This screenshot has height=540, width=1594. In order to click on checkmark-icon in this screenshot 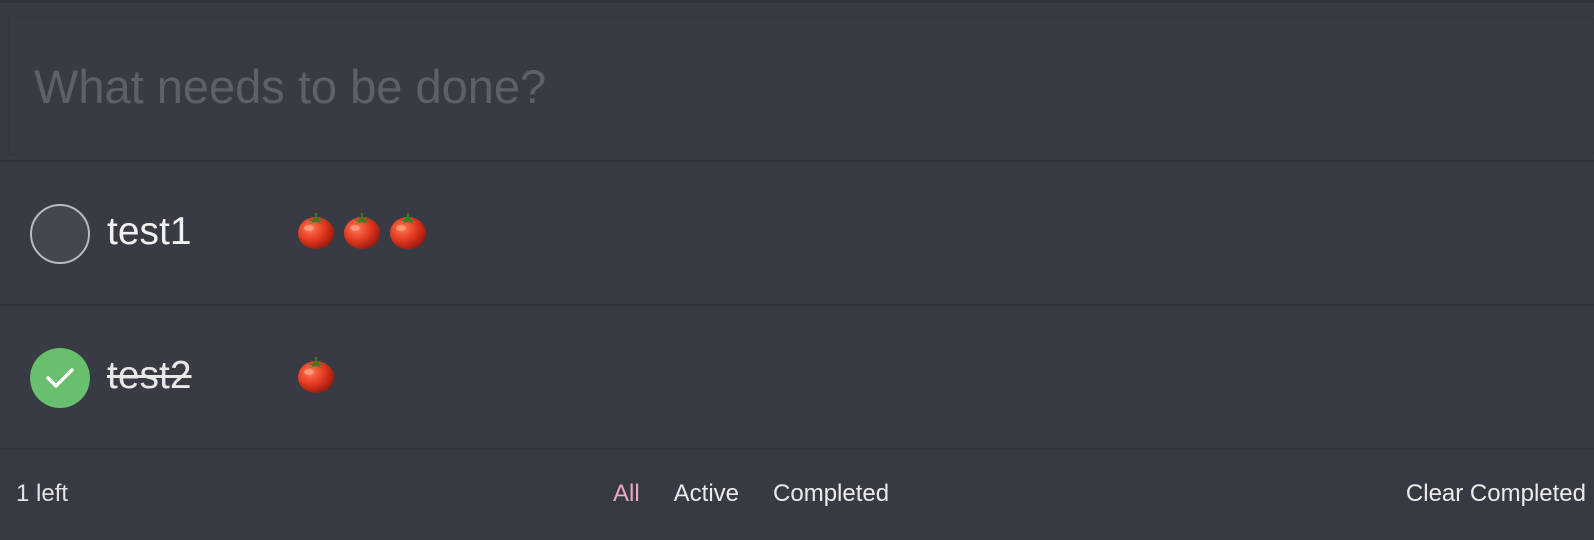, I will do `click(60, 378)`.